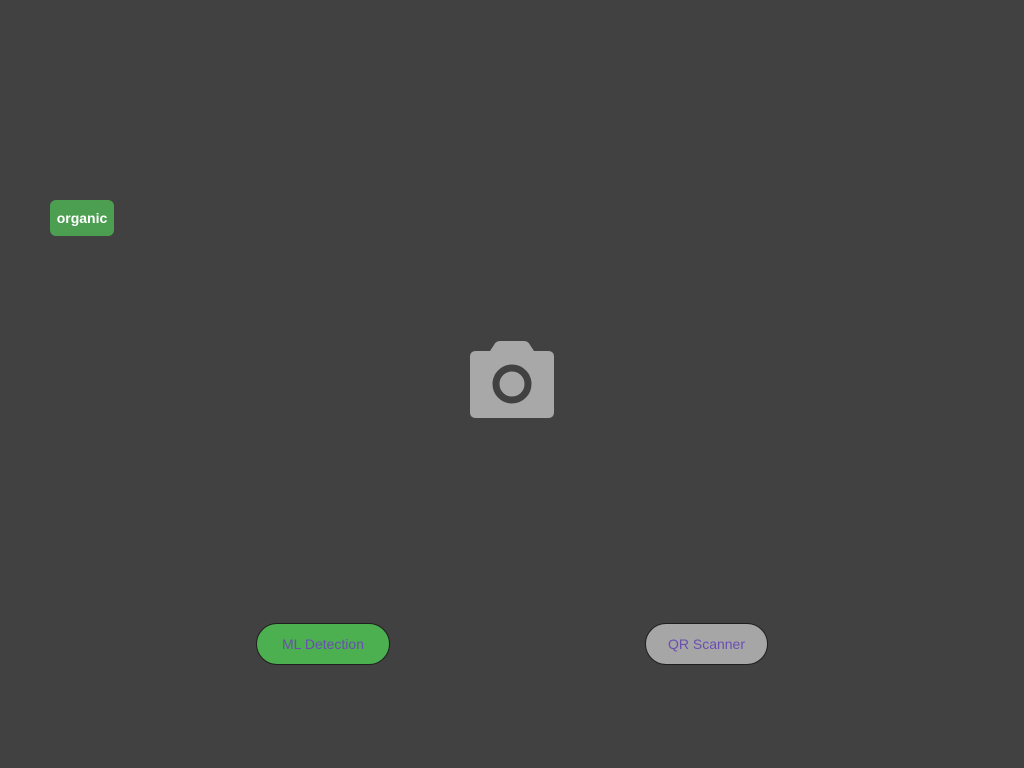 The height and width of the screenshot is (768, 1024). I want to click on ml-detection-button: ML Detection, so click(323, 644).